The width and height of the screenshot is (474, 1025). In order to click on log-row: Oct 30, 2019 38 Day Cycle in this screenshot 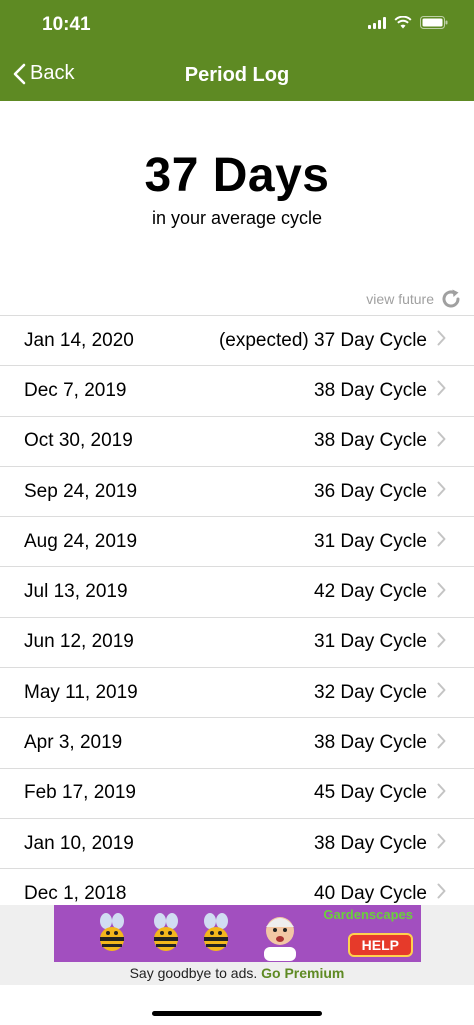, I will do `click(237, 442)`.